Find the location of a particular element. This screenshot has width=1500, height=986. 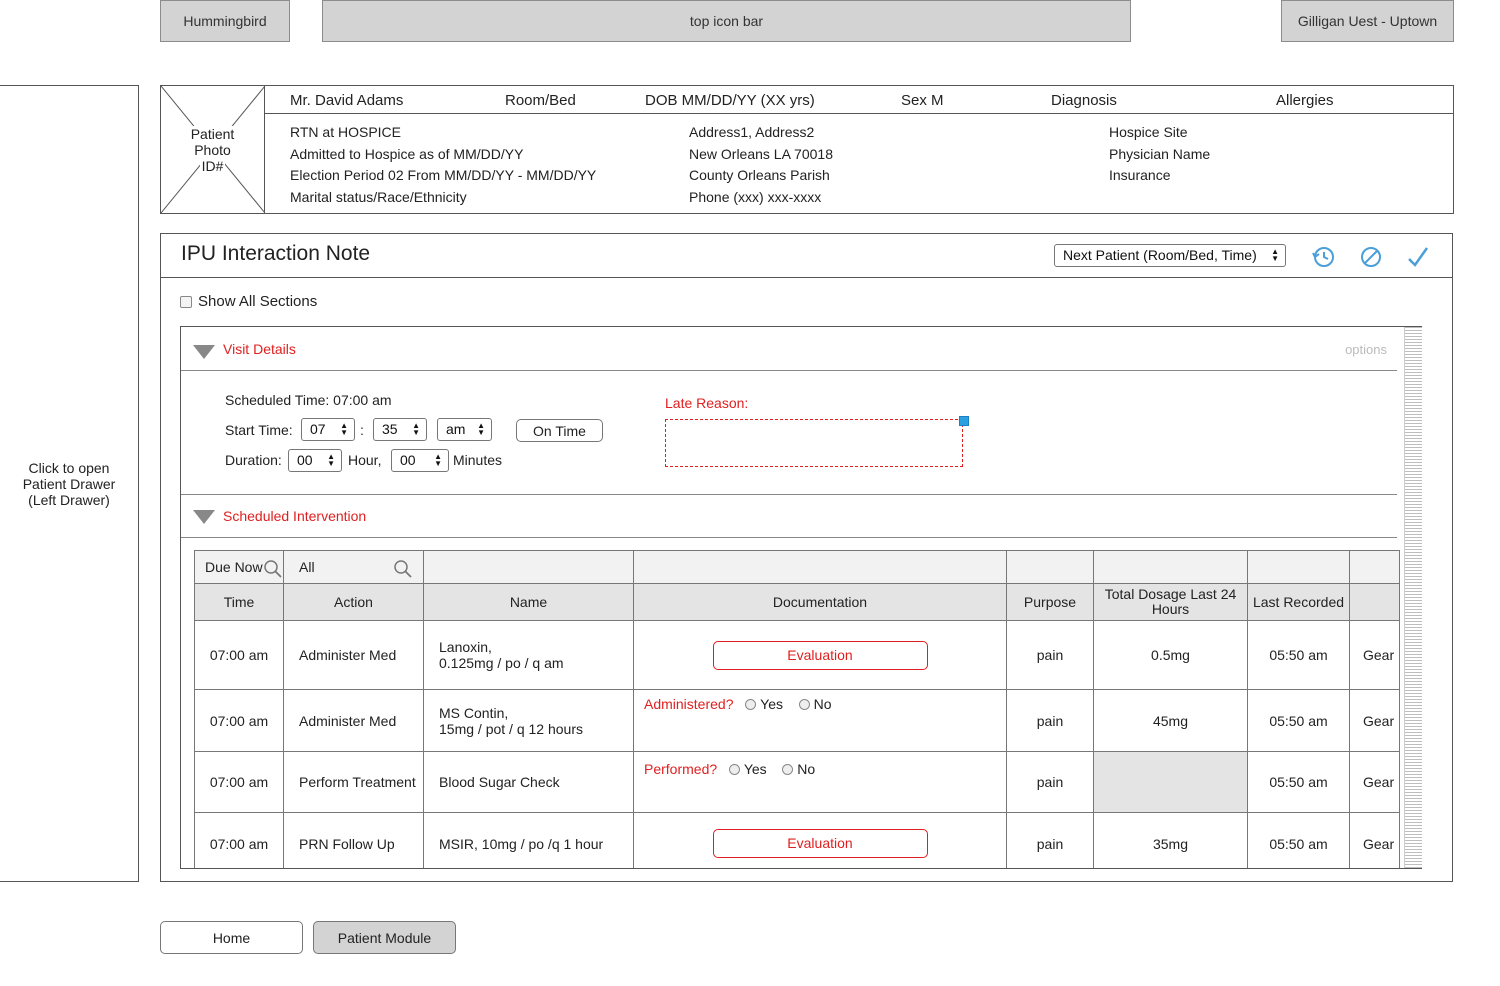

med-dose: 0.125mg / po / q am is located at coordinates (501, 663).